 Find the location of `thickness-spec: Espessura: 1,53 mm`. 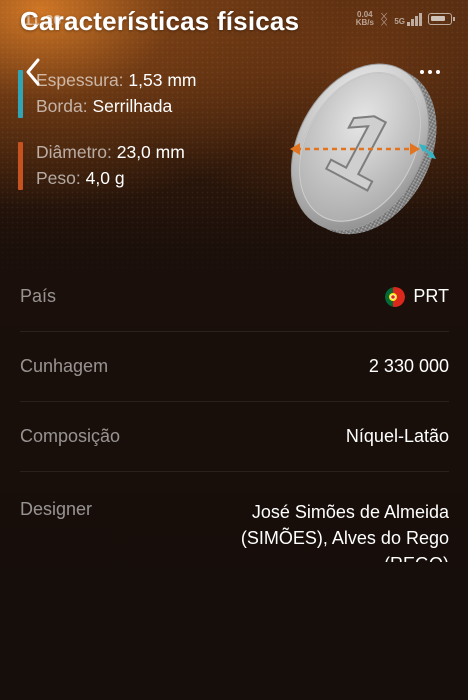

thickness-spec: Espessura: 1,53 mm is located at coordinates (116, 80).